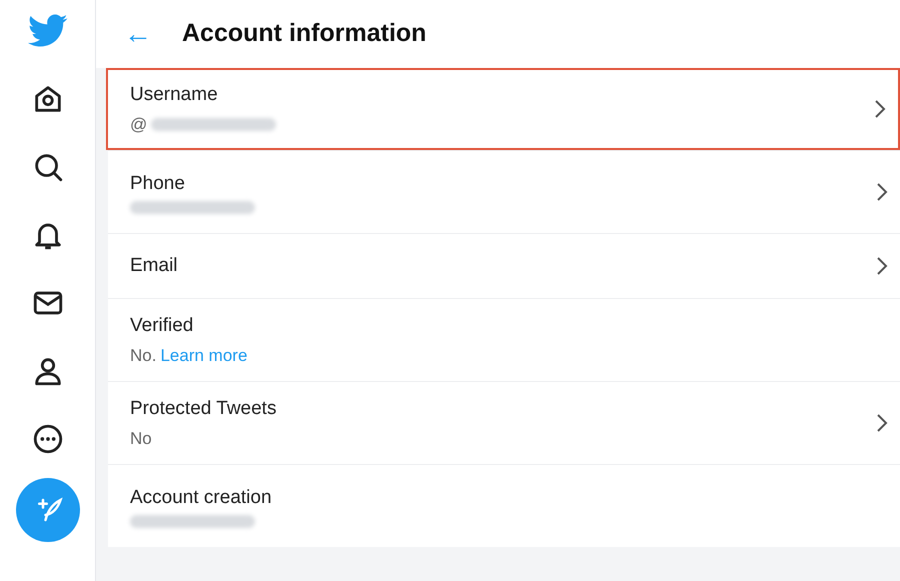  I want to click on row-value: No., so click(143, 356).